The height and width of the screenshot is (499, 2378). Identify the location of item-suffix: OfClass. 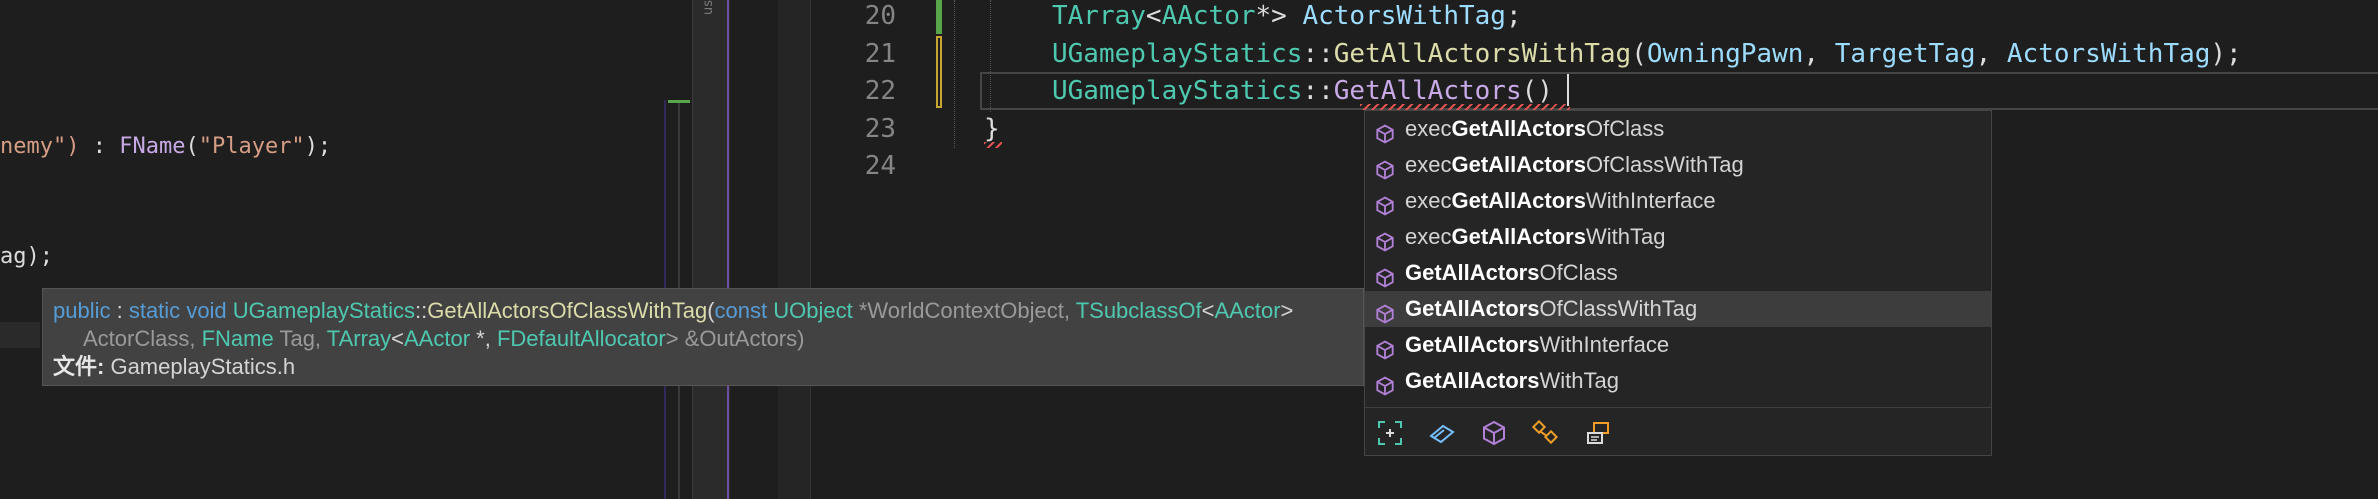
(1625, 128).